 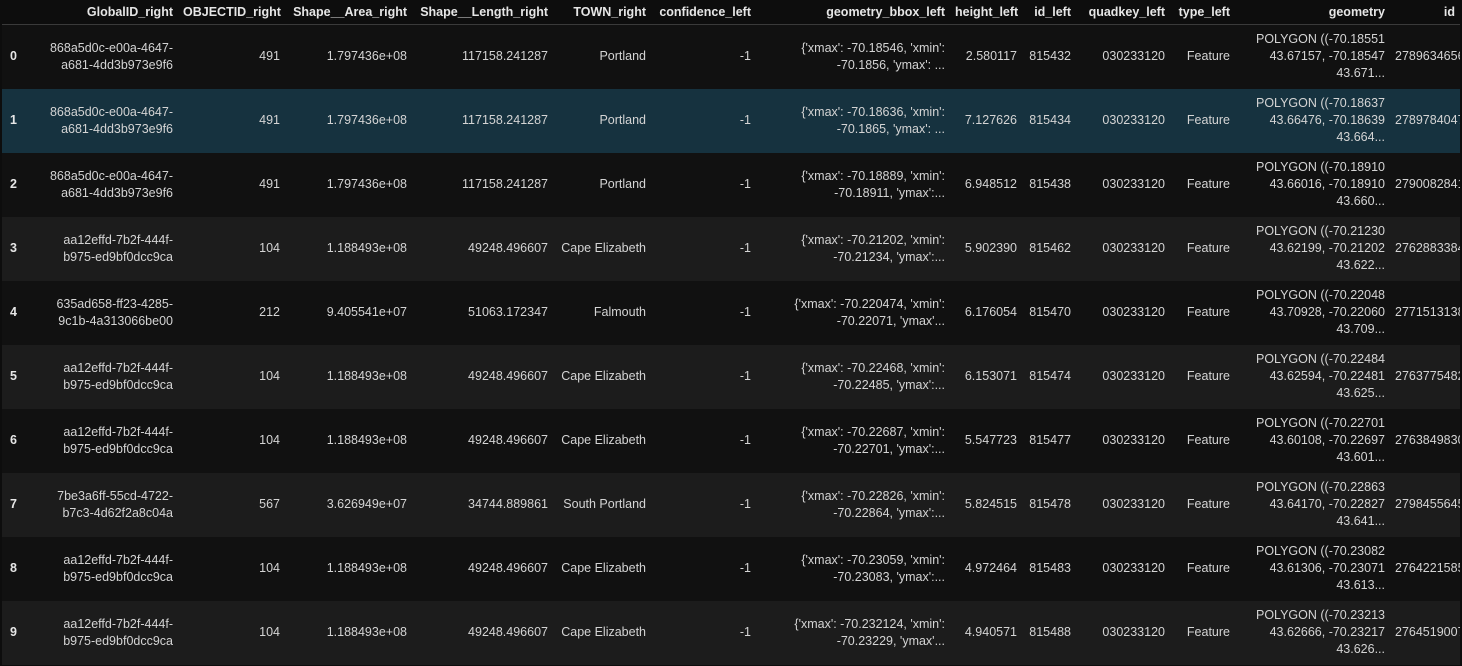 What do you see at coordinates (990, 504) in the screenshot?
I see `cell-height-left: 5.824515` at bounding box center [990, 504].